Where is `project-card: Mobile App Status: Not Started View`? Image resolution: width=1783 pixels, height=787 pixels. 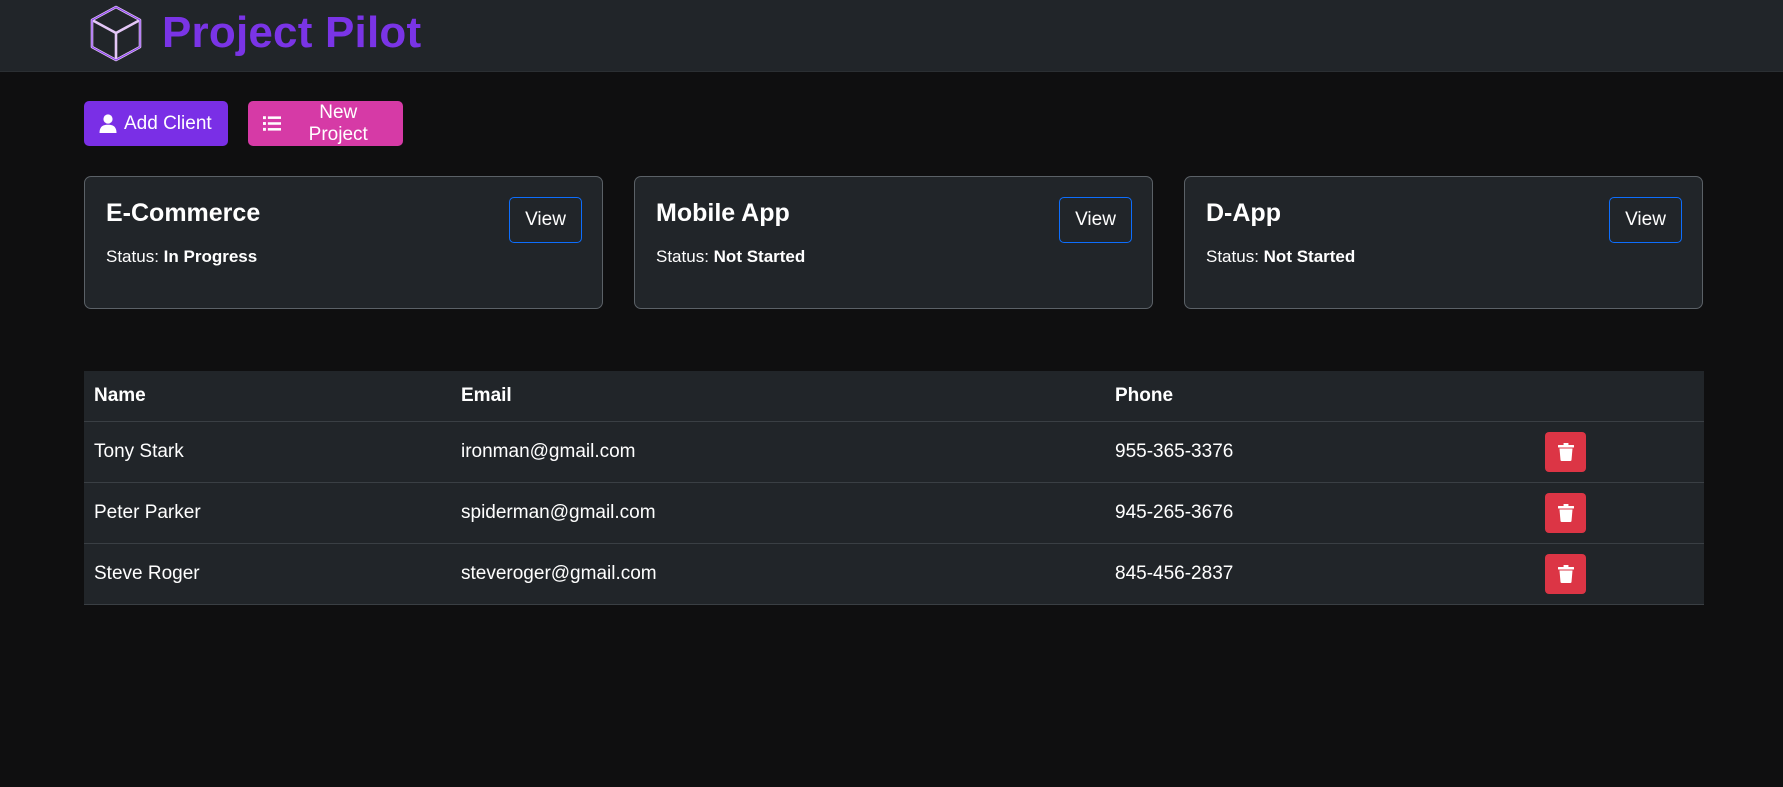
project-card: Mobile App Status: Not Started View is located at coordinates (893, 242).